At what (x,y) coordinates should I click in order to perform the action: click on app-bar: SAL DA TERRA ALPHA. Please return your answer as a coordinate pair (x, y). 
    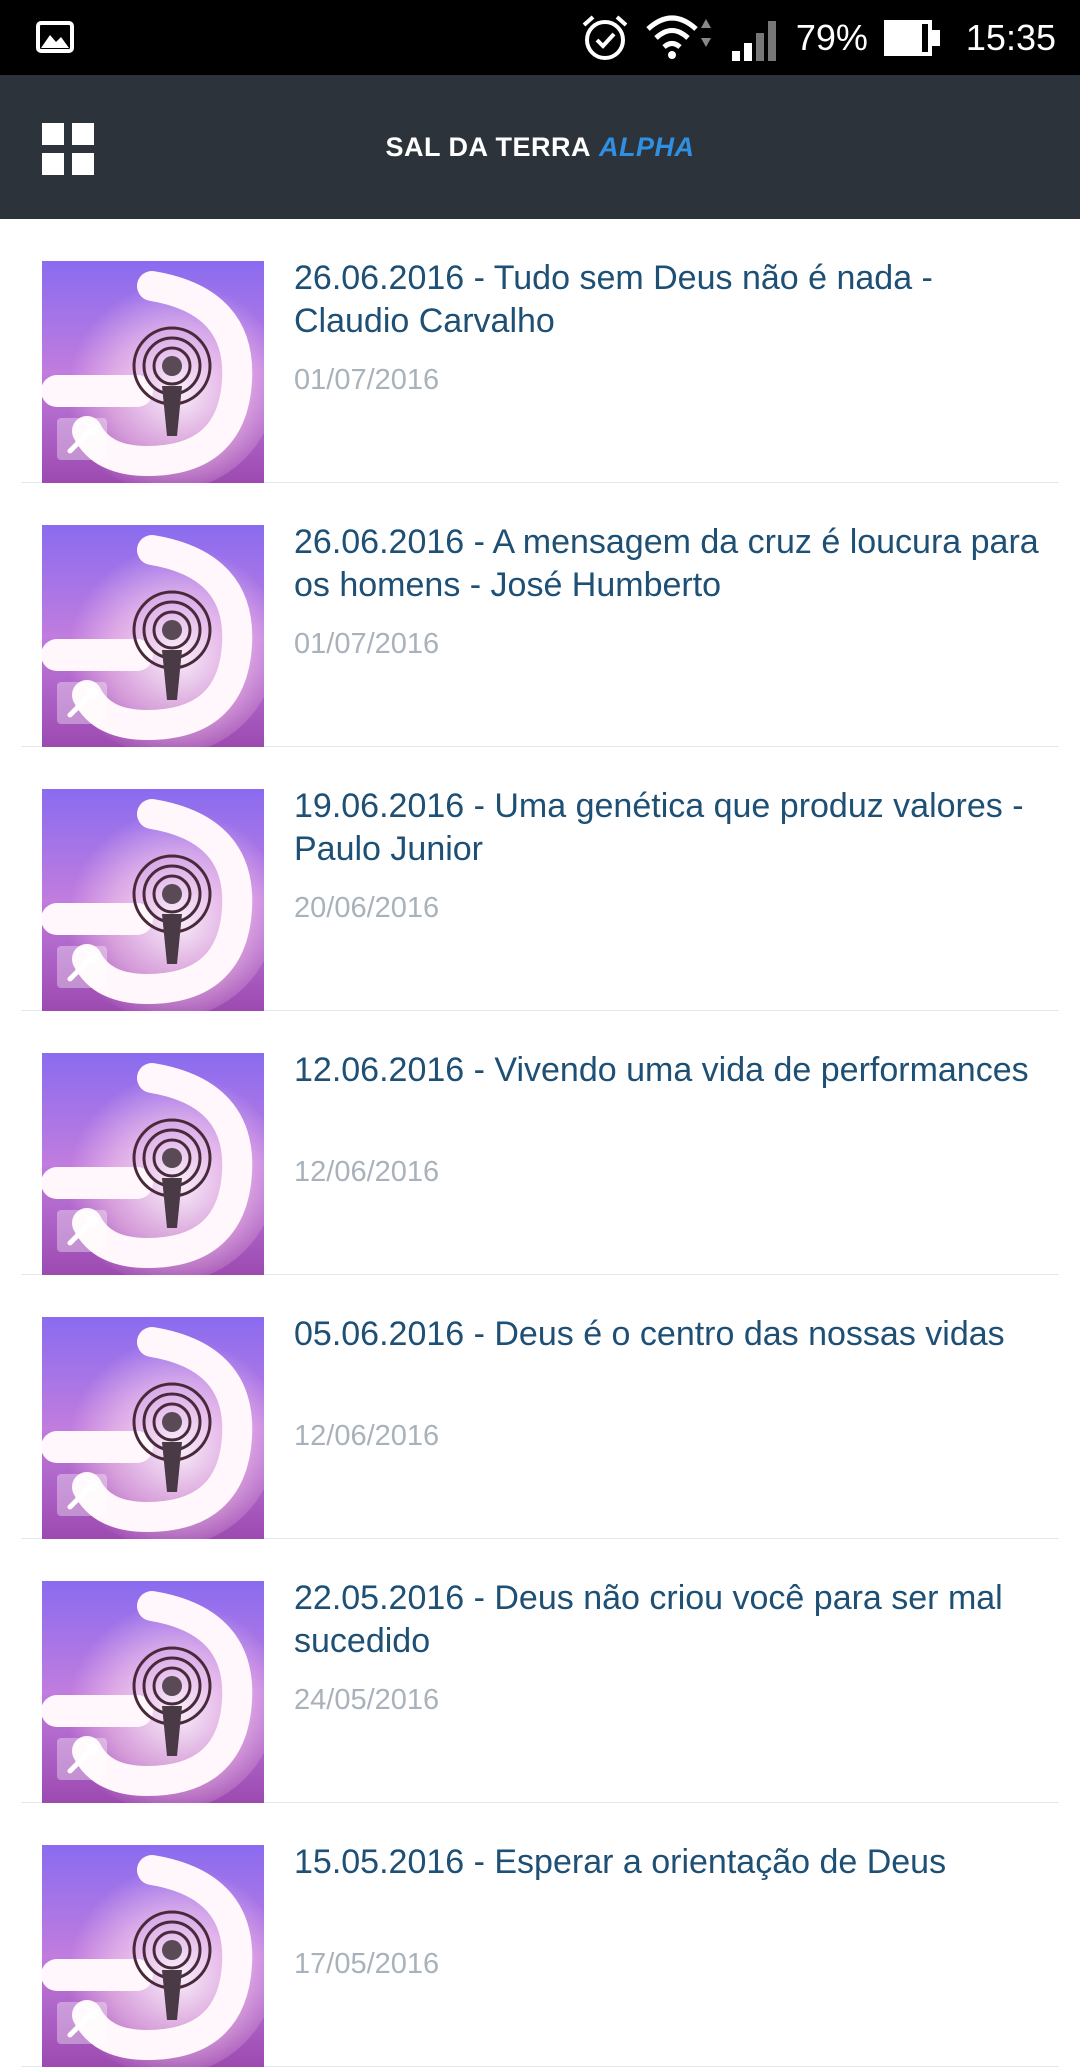
    Looking at the image, I should click on (540, 147).